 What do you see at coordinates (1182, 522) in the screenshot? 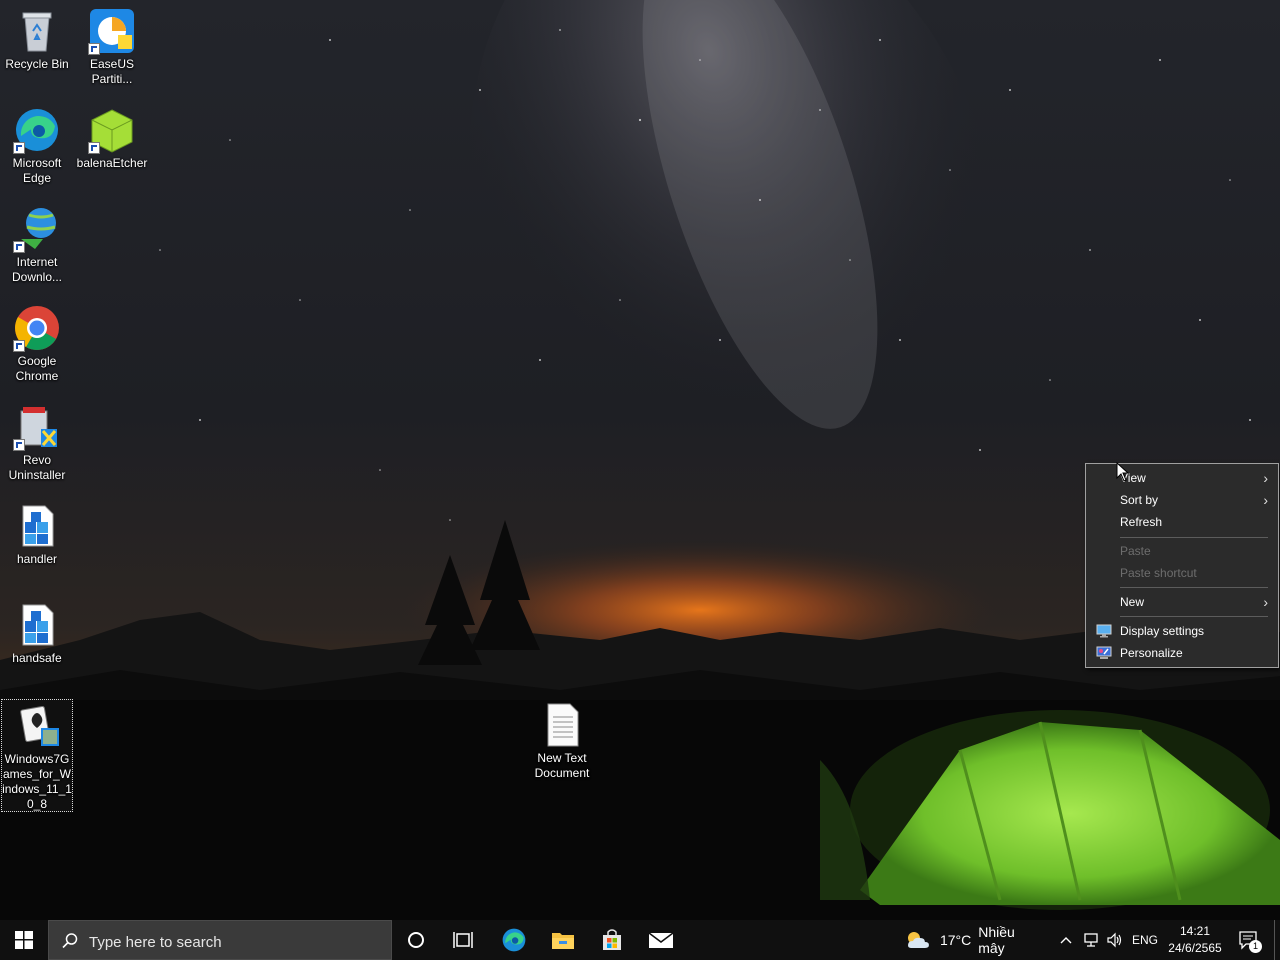
I see `menu-item-refresh: Refresh` at bounding box center [1182, 522].